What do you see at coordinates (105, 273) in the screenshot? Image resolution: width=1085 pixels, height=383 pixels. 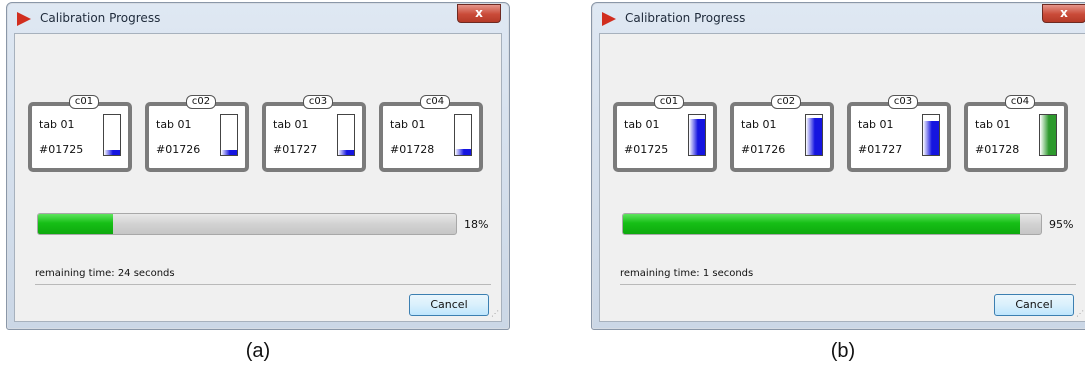 I see `remaining-time: remaining time: 24 seconds` at bounding box center [105, 273].